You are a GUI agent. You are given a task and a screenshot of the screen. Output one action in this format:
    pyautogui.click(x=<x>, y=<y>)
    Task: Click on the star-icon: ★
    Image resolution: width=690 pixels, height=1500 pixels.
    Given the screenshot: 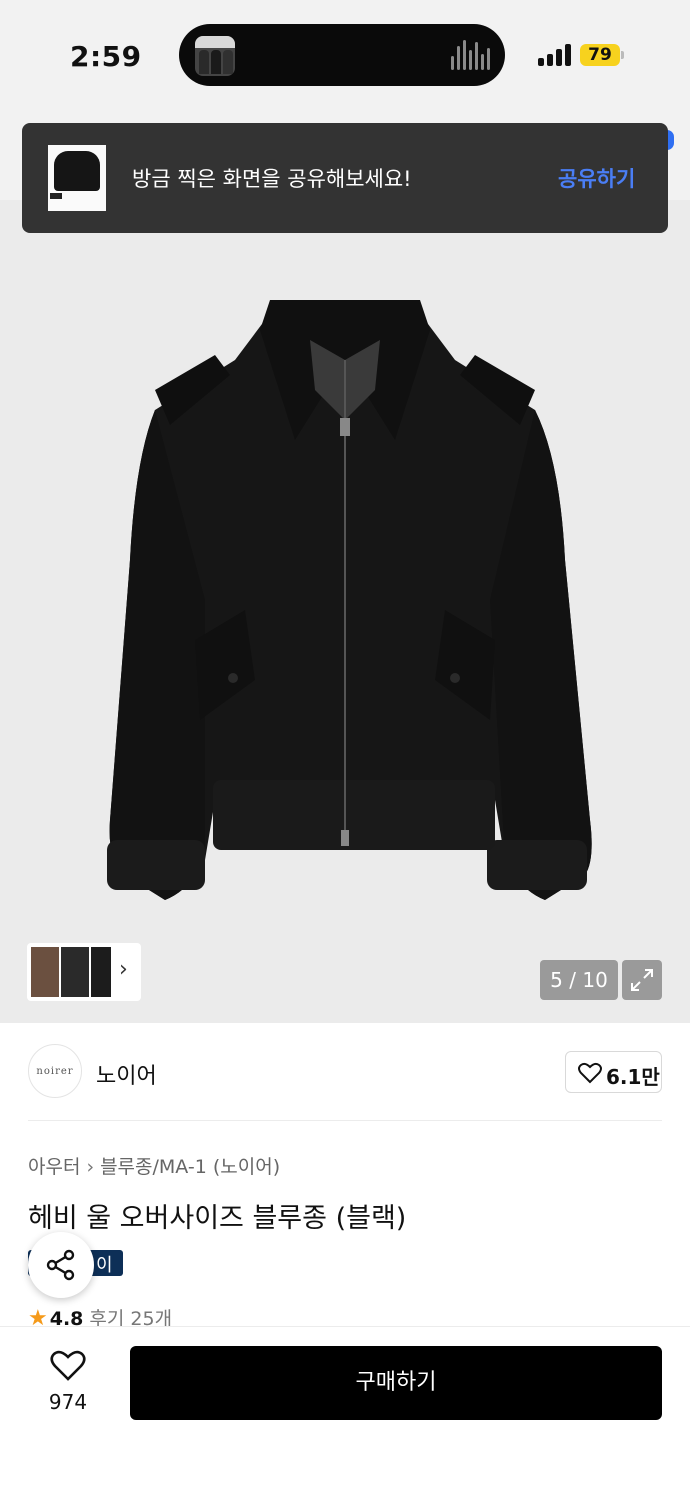 What is the action you would take?
    pyautogui.click(x=38, y=1317)
    